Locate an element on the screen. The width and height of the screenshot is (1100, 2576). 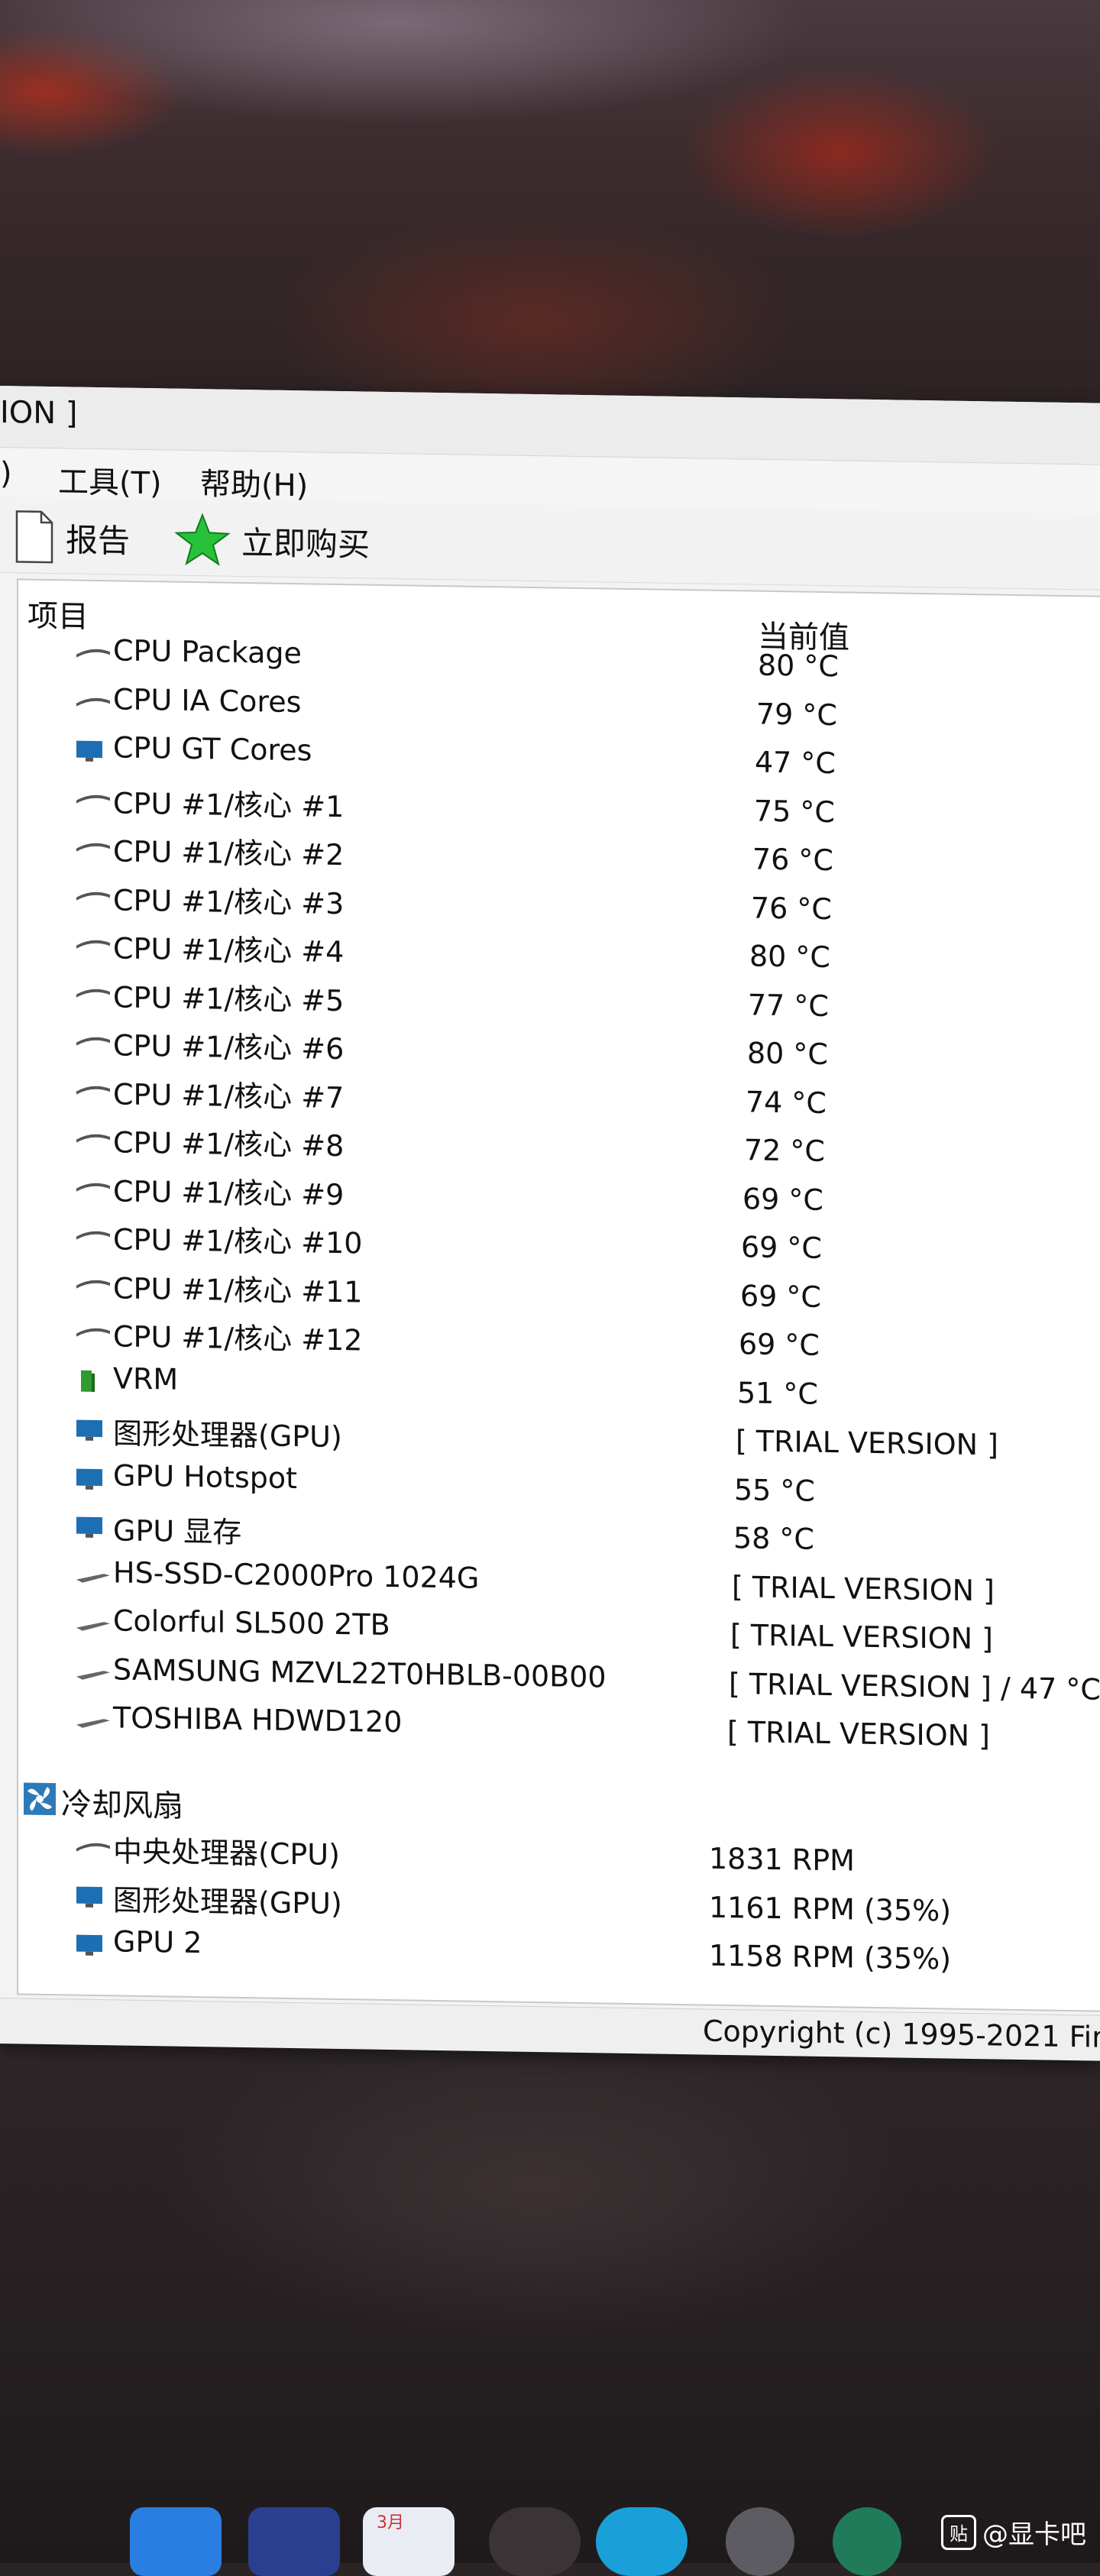
watermark: 贴 @显卡吧 is located at coordinates (1013, 2532).